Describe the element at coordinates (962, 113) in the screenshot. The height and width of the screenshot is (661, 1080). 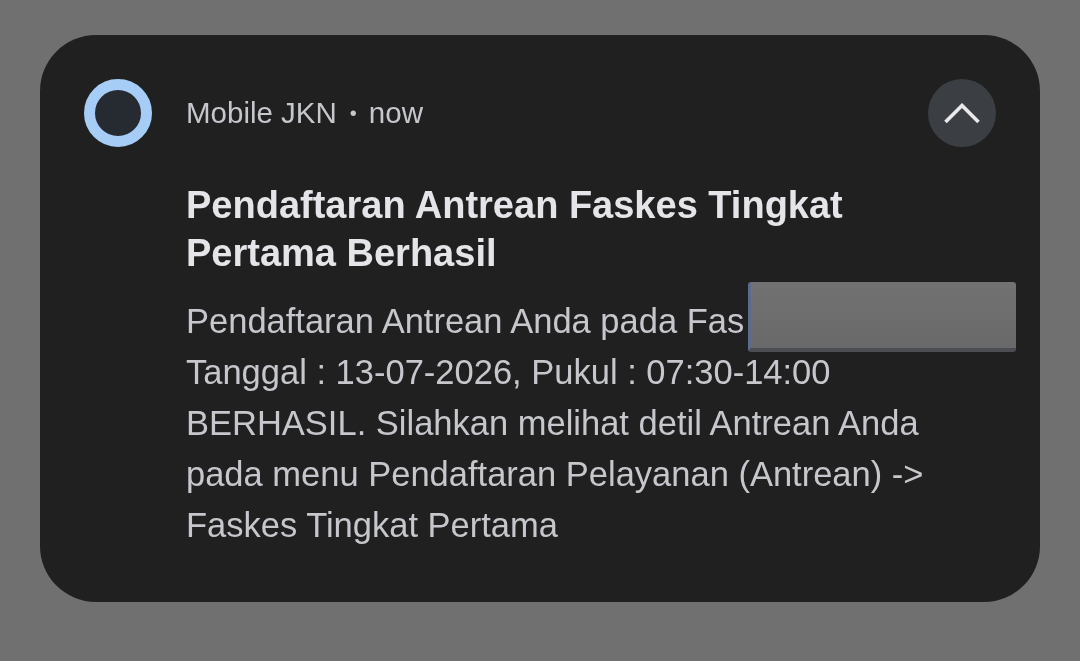
I see `caret-icon` at that location.